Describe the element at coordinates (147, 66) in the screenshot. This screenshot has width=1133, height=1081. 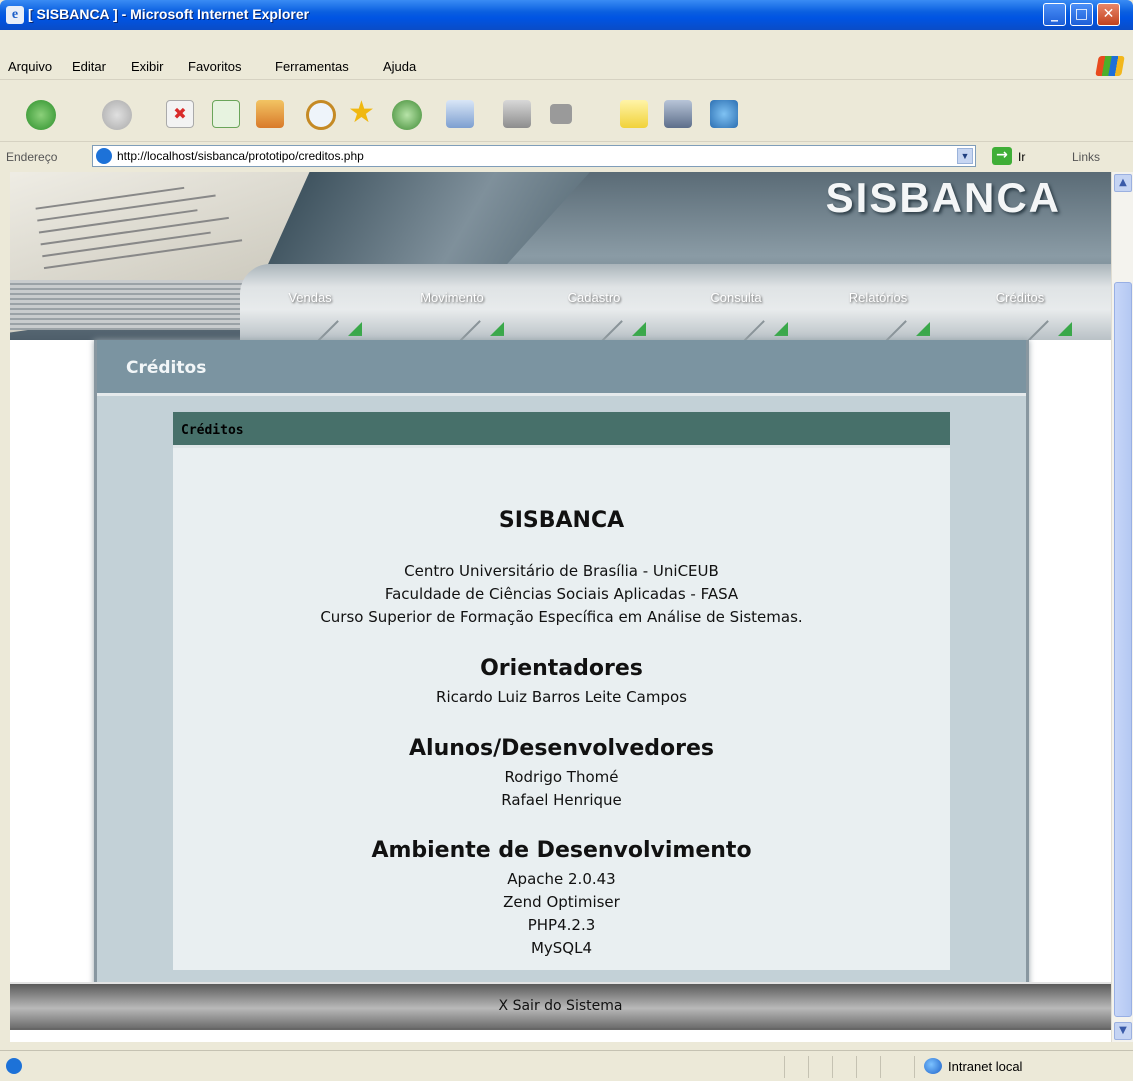
I see `menu-exibir: Exibir` at that location.